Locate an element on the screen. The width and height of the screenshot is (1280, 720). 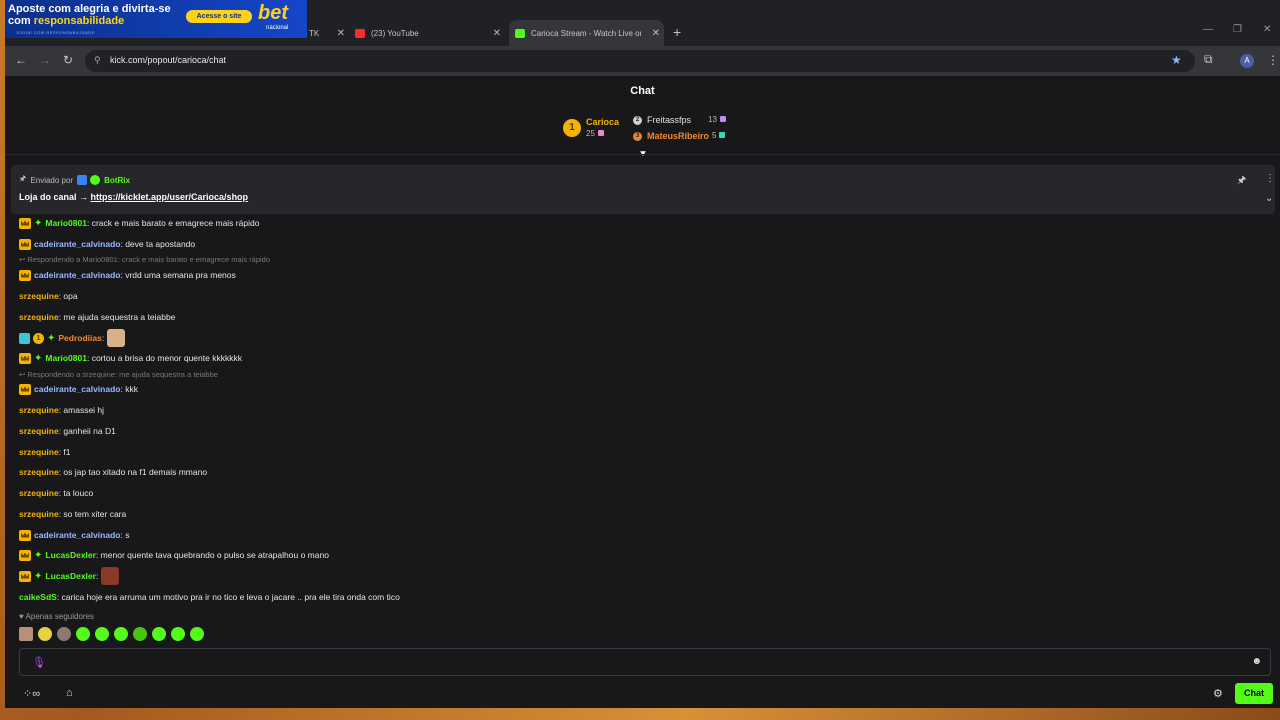
chat-message: cadeirante_calvinado: s is located at coordinates (74, 535).